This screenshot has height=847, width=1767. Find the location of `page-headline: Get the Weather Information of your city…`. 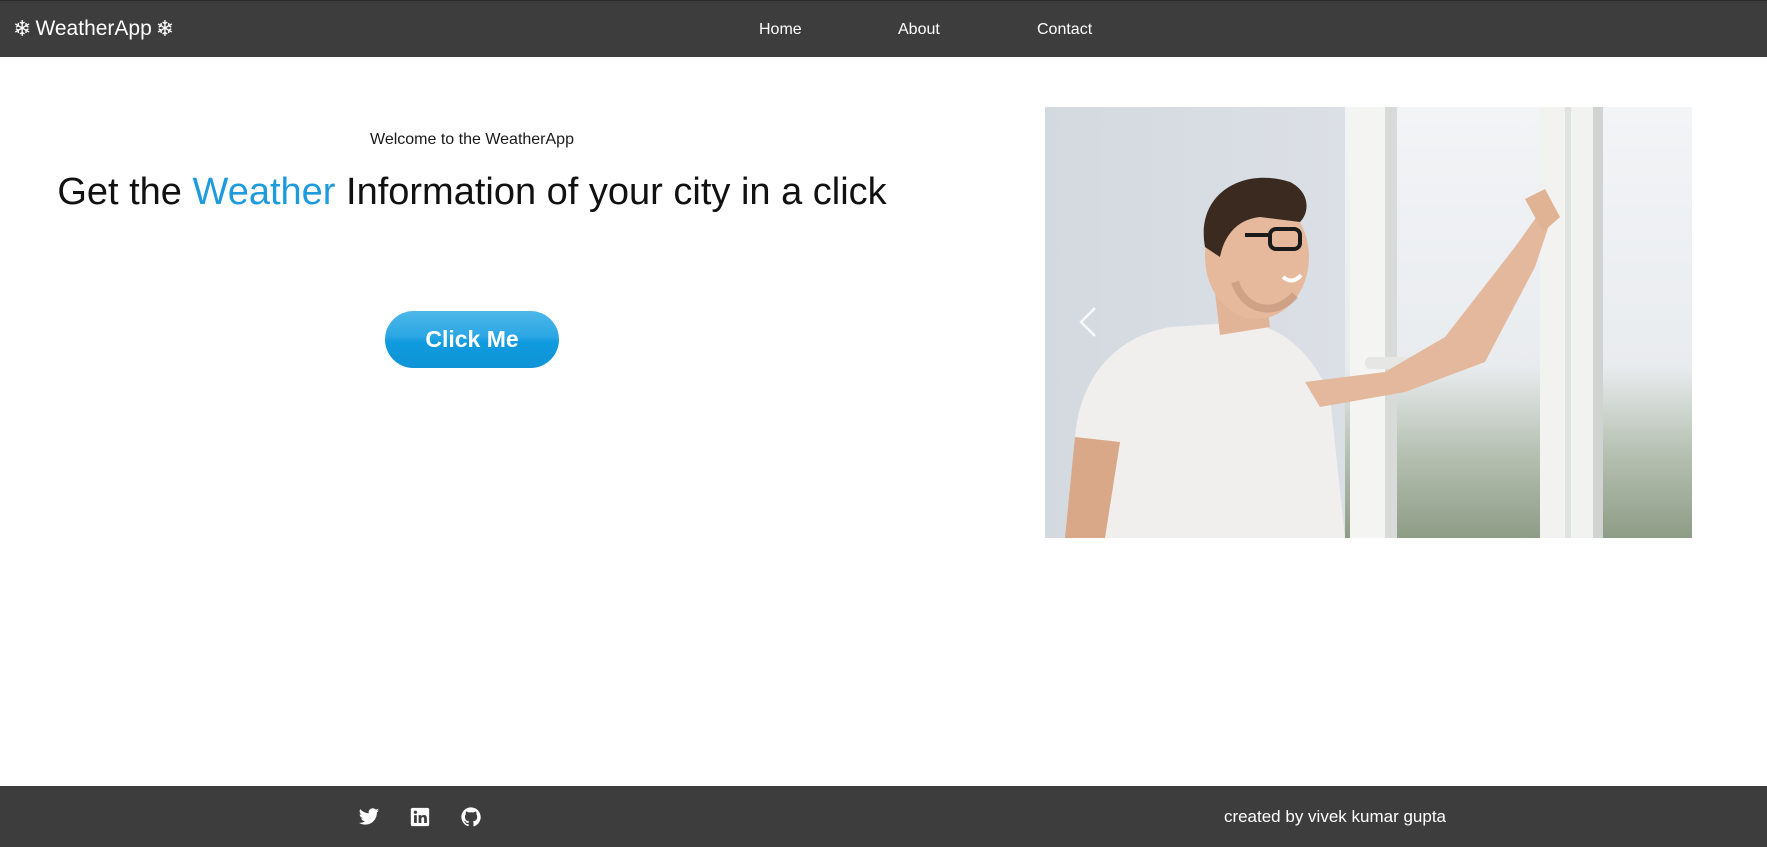

page-headline: Get the Weather Information of your city… is located at coordinates (472, 192).